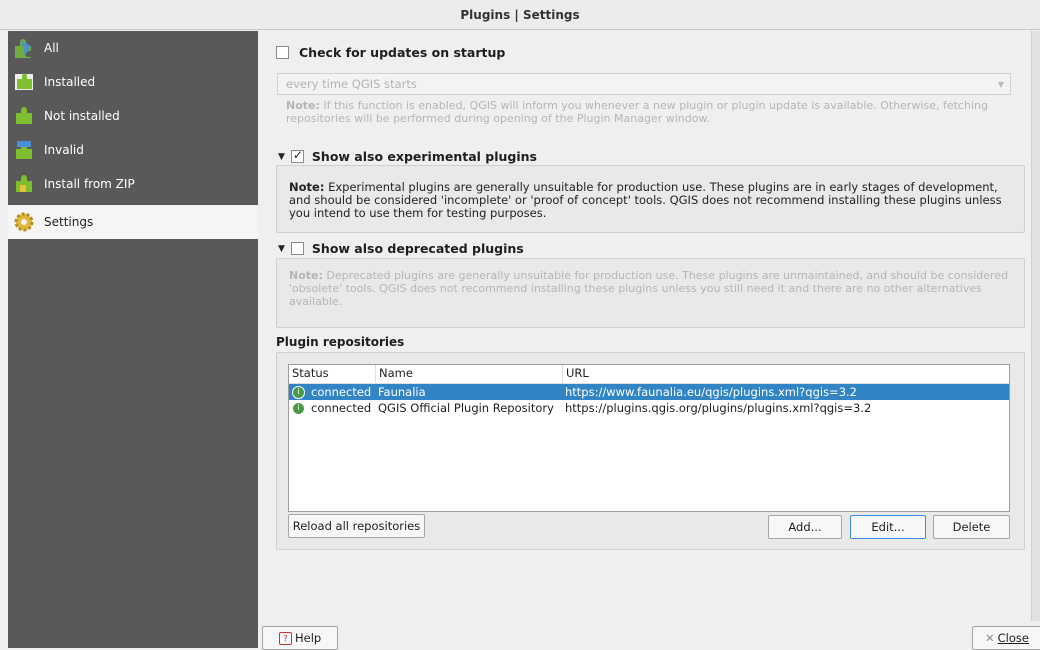  I want to click on help-label: Help, so click(308, 638).